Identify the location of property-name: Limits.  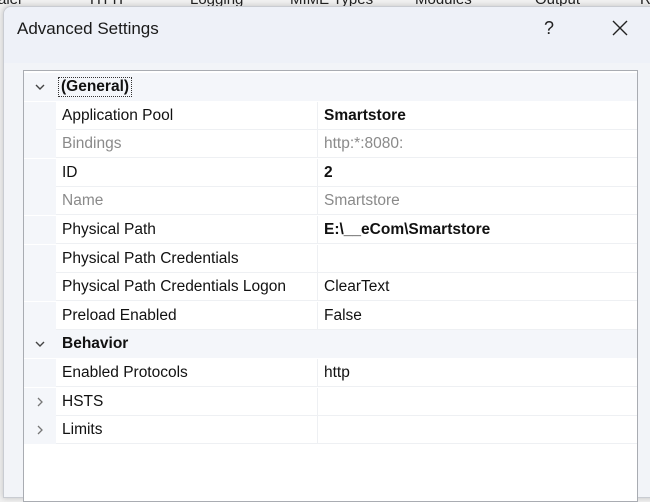
(82, 430).